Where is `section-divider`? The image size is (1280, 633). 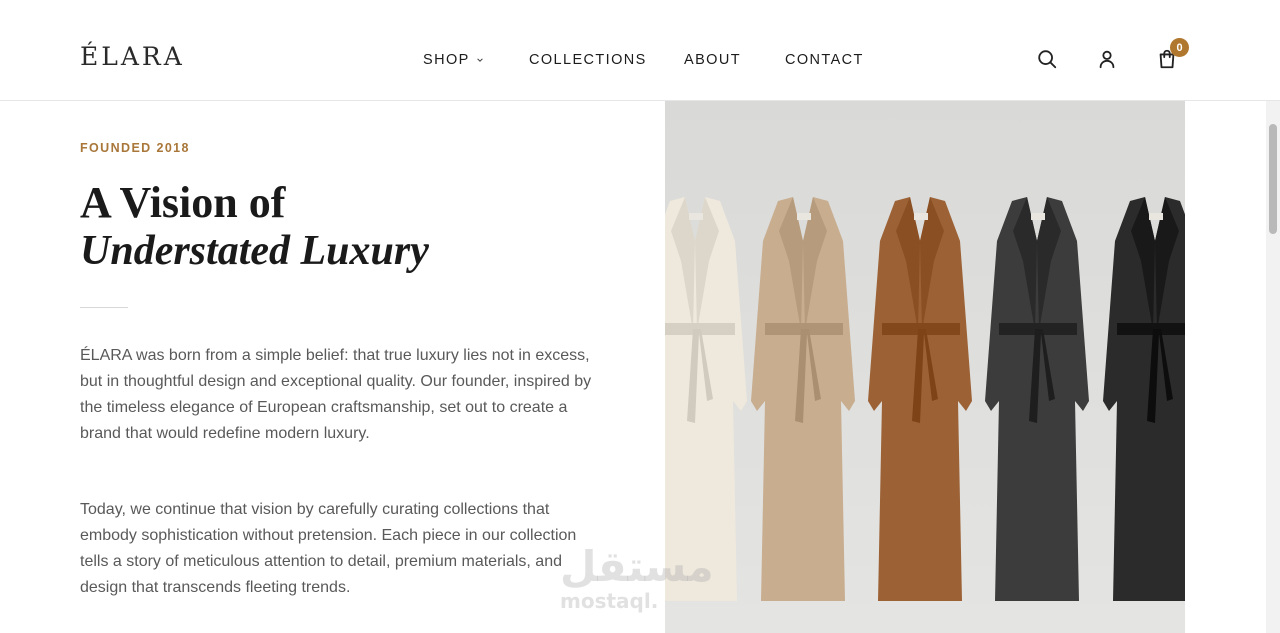
section-divider is located at coordinates (104, 307).